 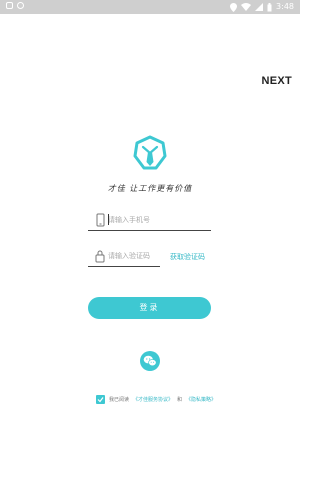 I want to click on privacy-policy-link: 《隐私策略》, so click(x=201, y=399).